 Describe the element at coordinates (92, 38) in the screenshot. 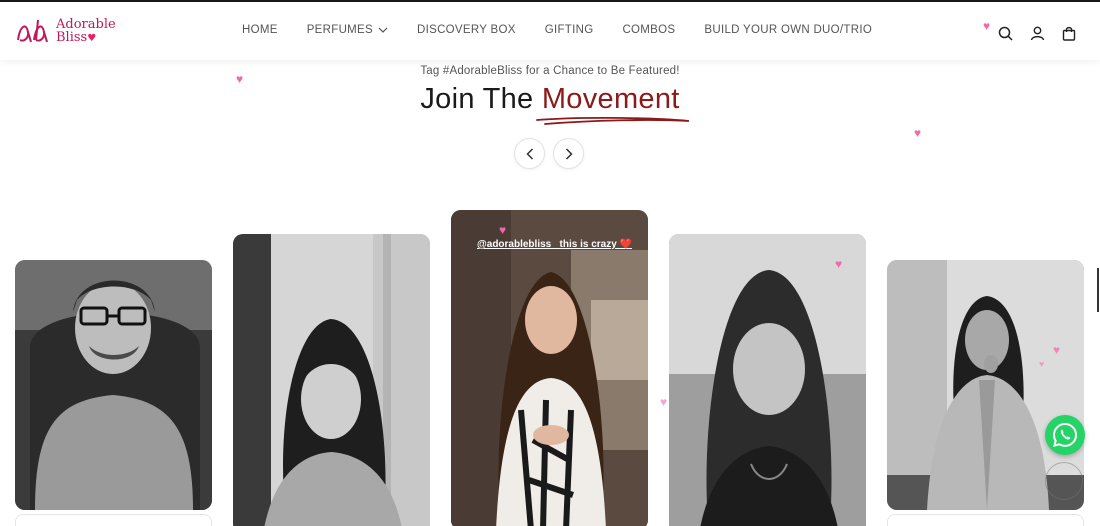

I see `brand-heart-icon: ♥` at that location.